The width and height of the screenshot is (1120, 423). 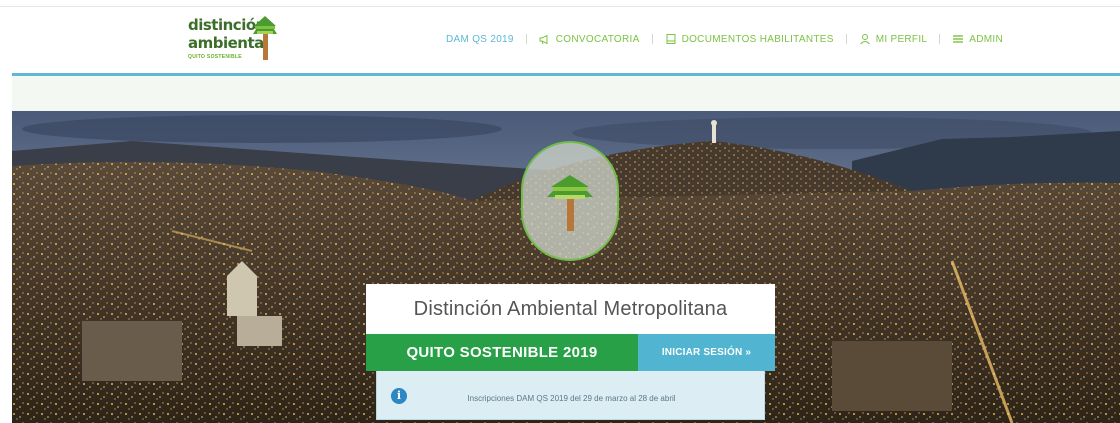 I want to click on hero-title: Distinción Ambiental Metropolitana, so click(x=570, y=308).